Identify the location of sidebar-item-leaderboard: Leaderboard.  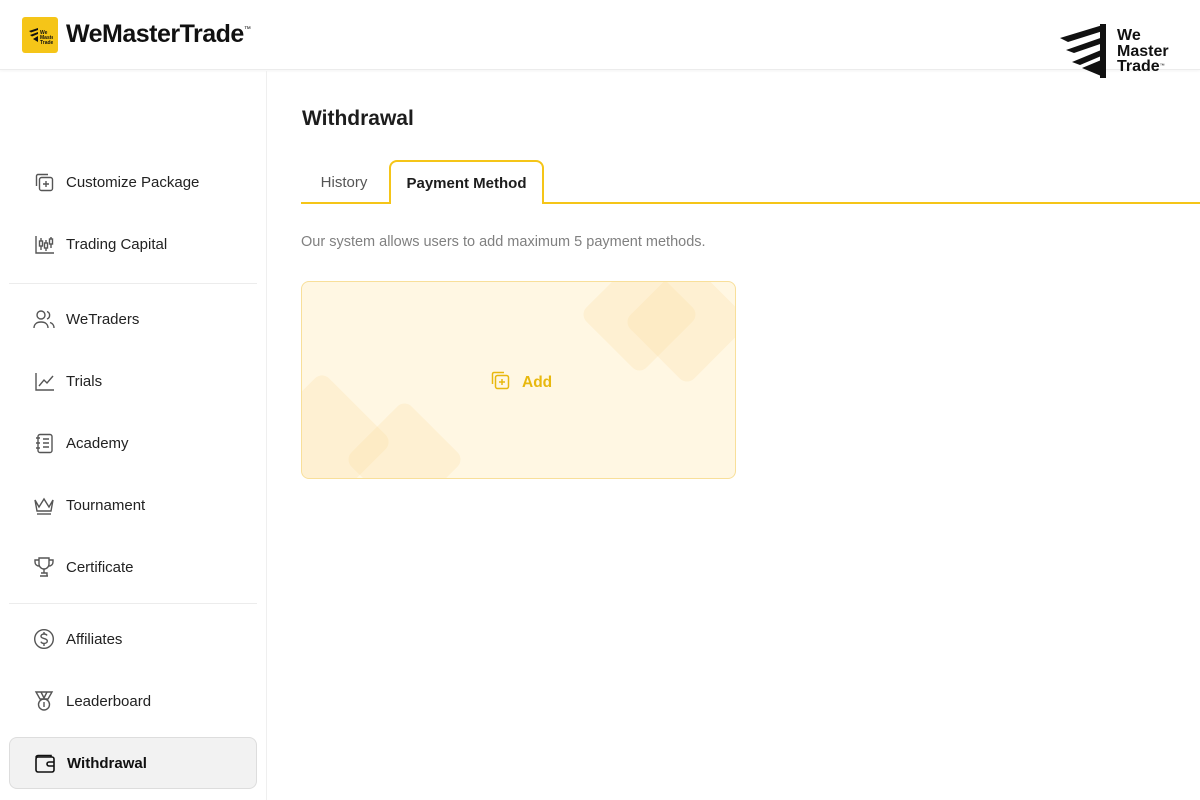
(133, 701).